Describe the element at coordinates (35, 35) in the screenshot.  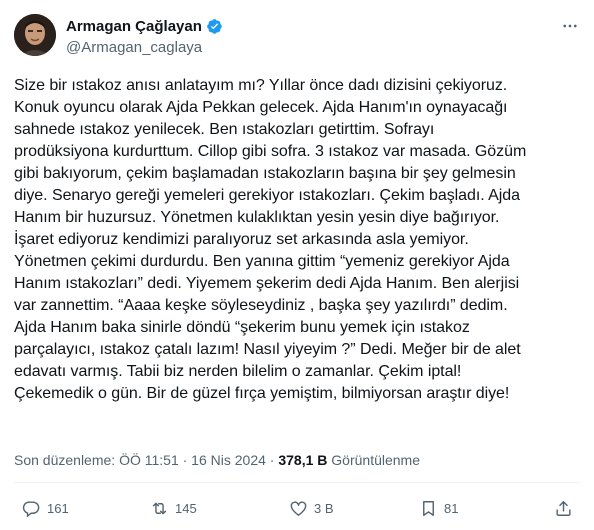
I see `avatar` at that location.